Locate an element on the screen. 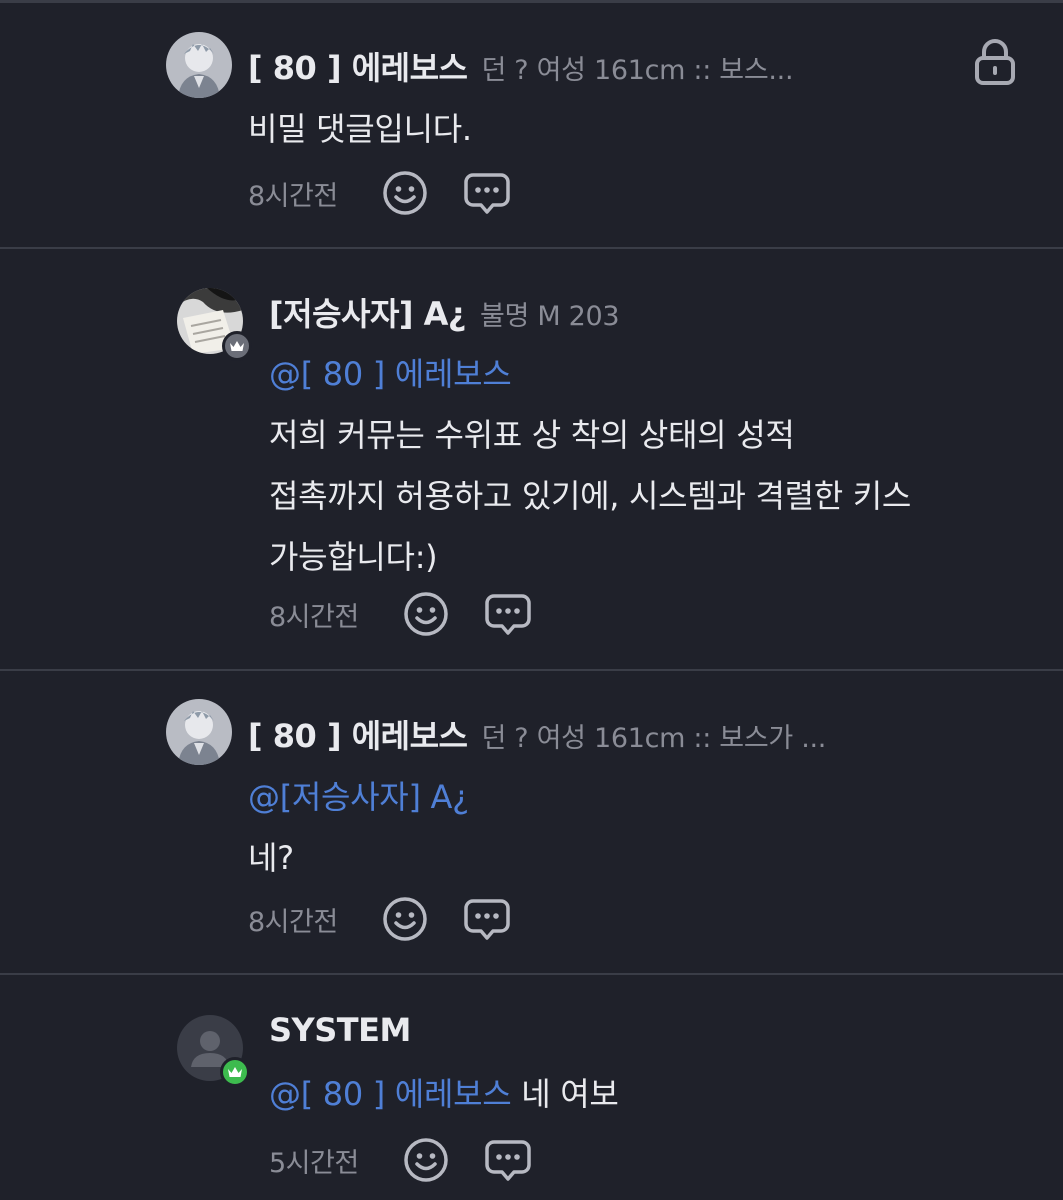 The width and height of the screenshot is (1063, 1200). mention-link: @[저승사자] A¿ is located at coordinates (358, 797).